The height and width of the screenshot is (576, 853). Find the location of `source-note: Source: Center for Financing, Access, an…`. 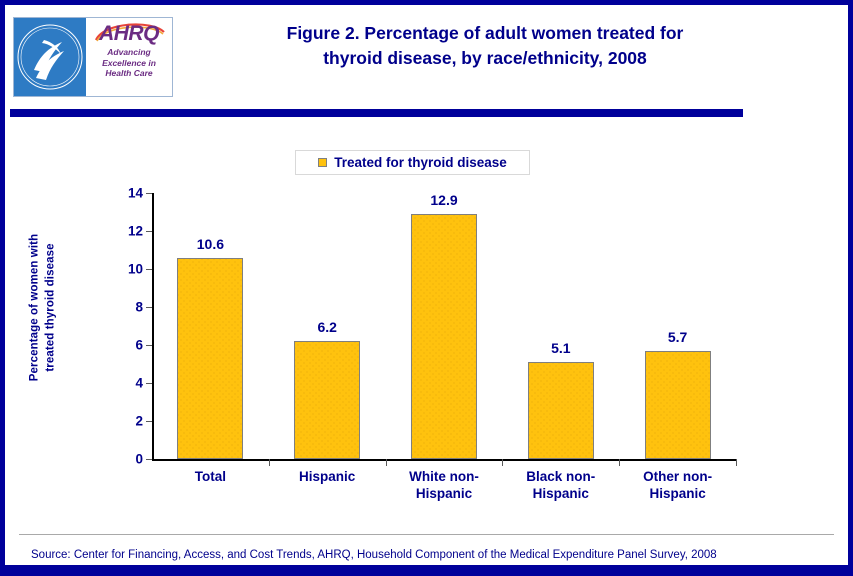

source-note: Source: Center for Financing, Access, an… is located at coordinates (374, 555).